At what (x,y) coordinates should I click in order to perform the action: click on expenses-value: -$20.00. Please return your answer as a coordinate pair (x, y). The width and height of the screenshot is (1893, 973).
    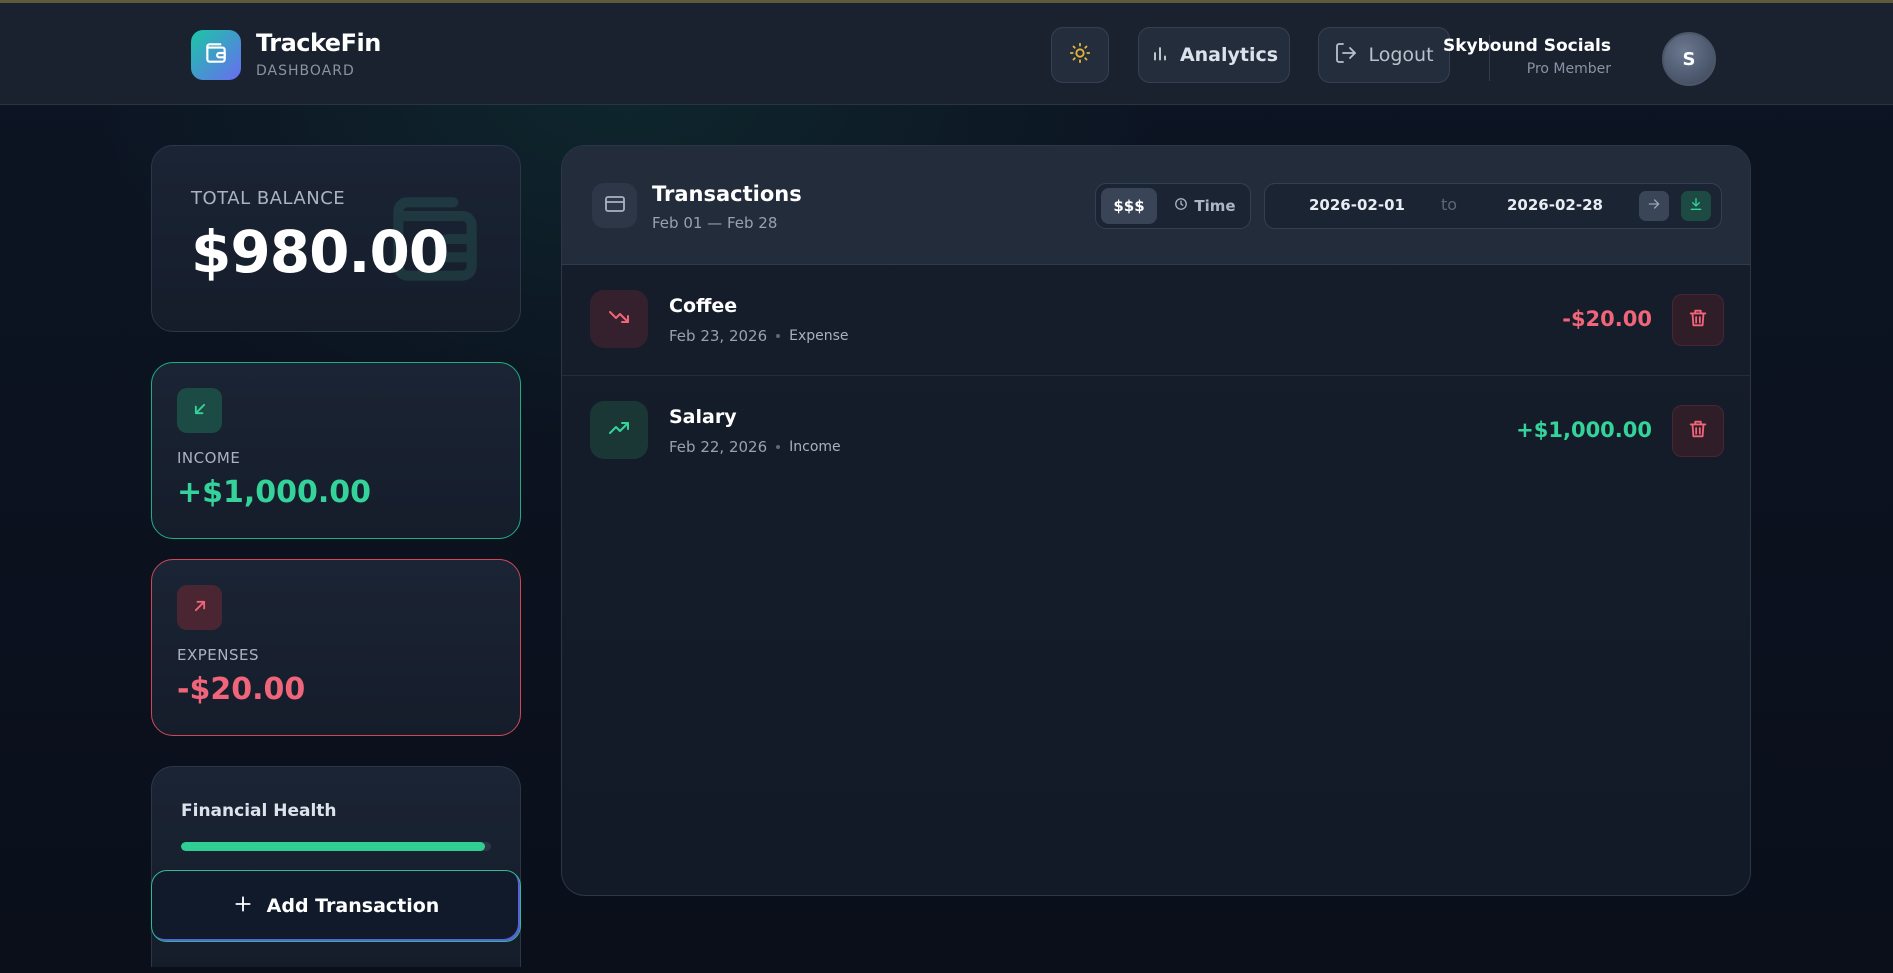
    Looking at the image, I should click on (241, 689).